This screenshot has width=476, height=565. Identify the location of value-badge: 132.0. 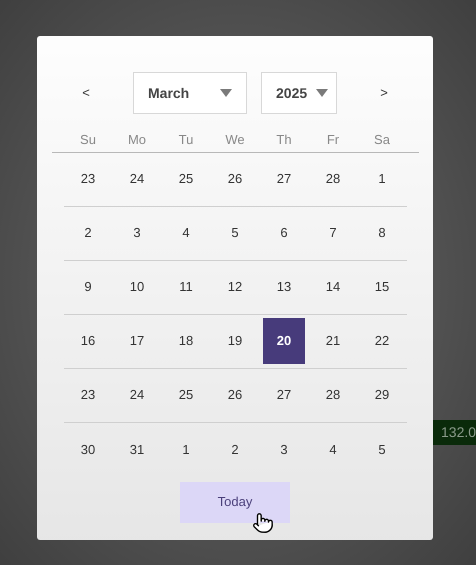
(454, 432).